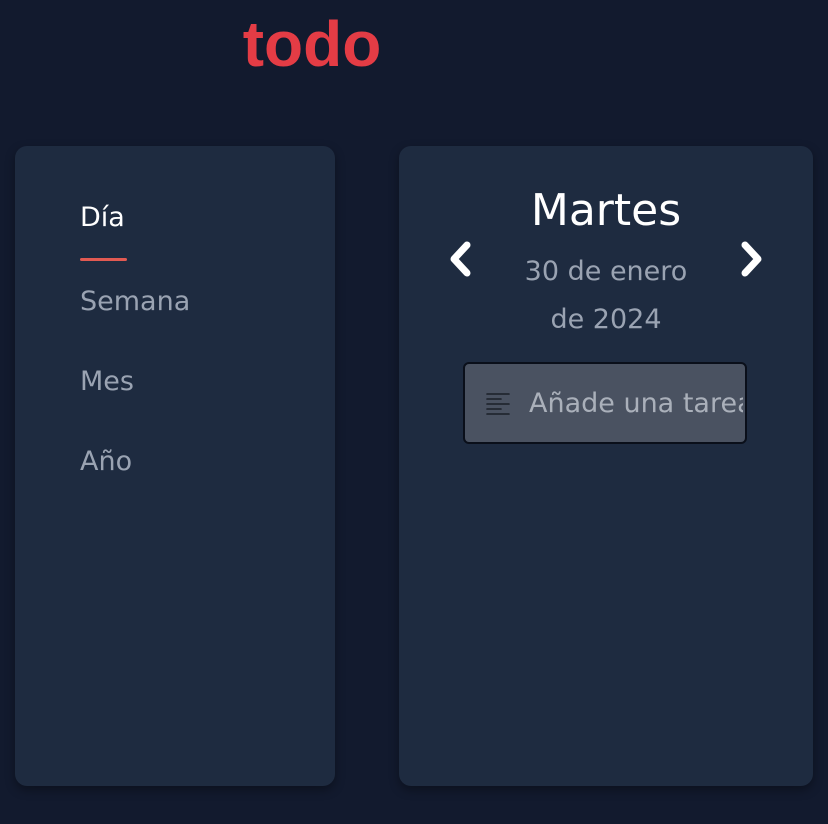  I want to click on add-task-field, so click(605, 403).